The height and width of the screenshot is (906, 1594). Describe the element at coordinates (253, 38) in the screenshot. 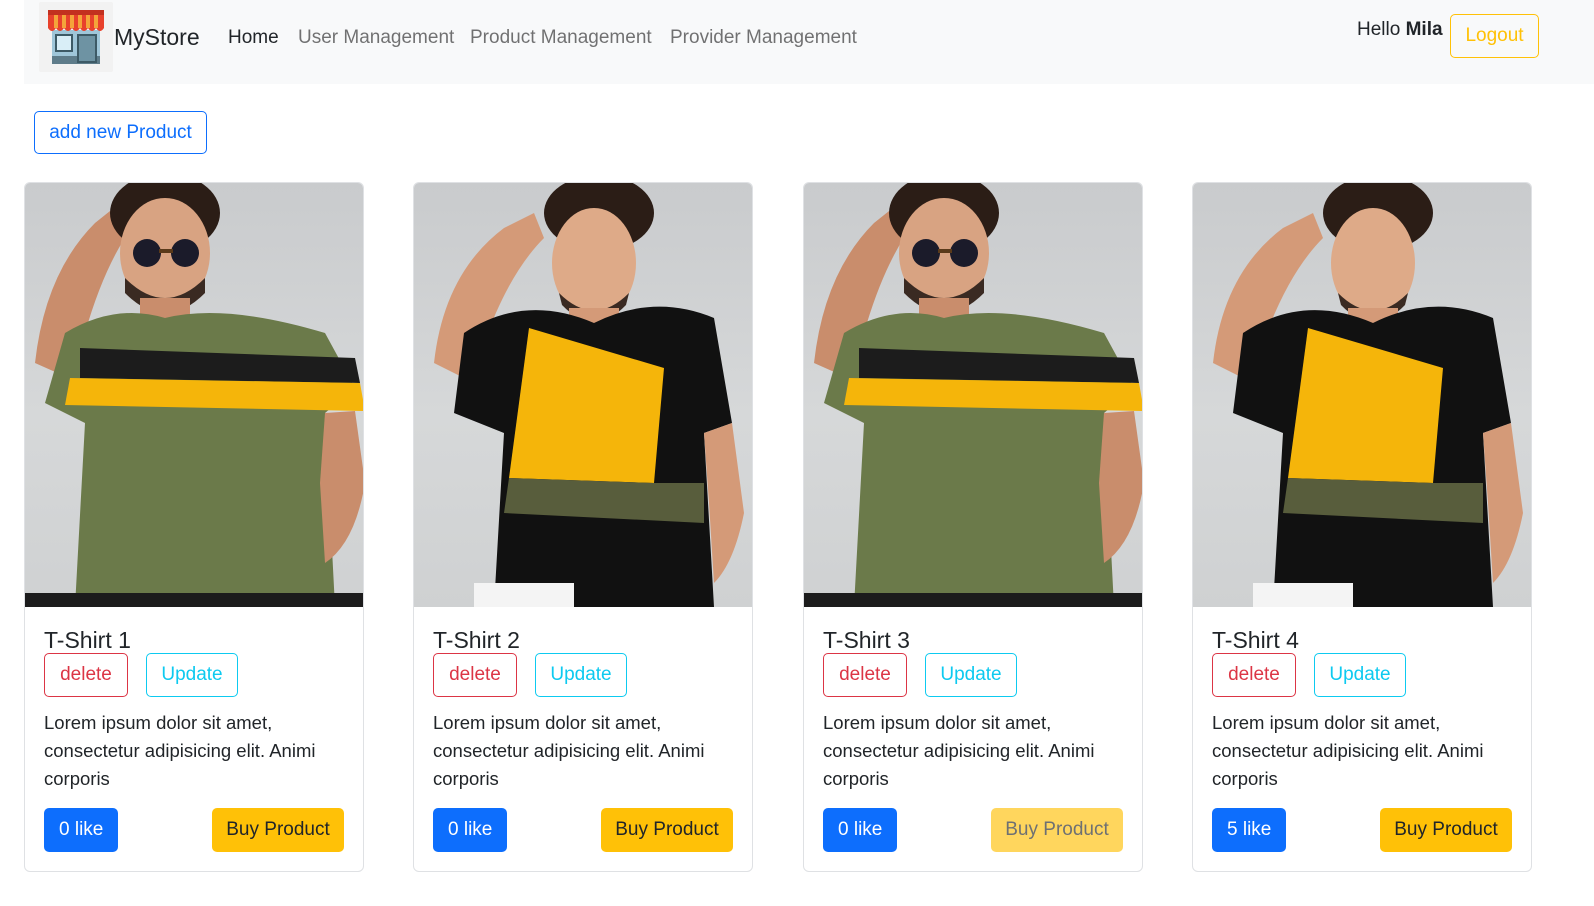

I see `nav-link-home: Home` at that location.